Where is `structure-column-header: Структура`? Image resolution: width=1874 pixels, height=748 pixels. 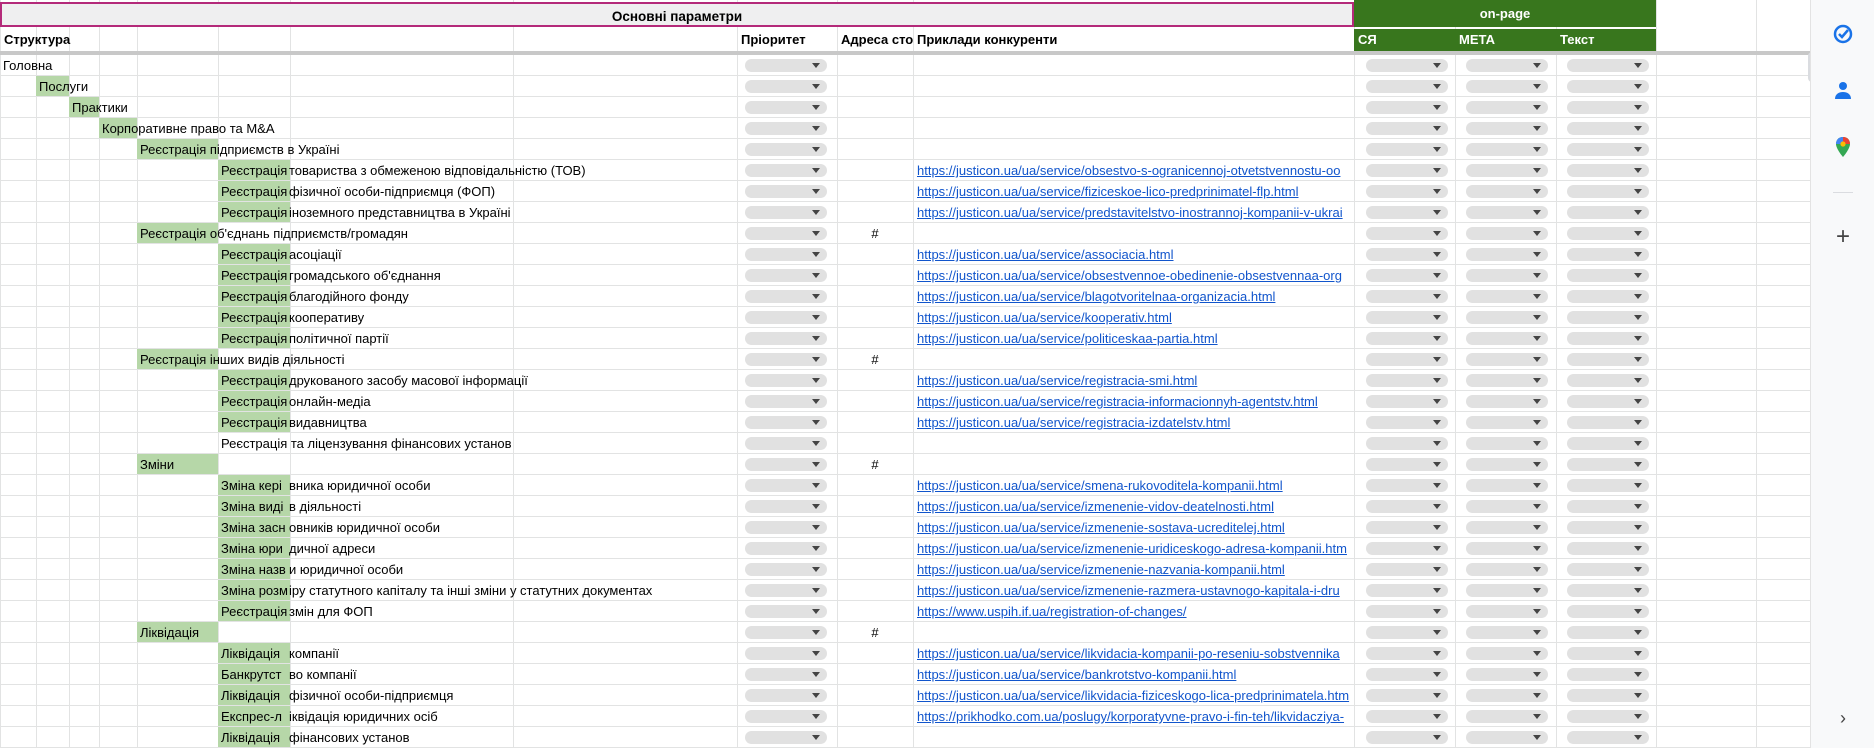
structure-column-header: Структура is located at coordinates (370, 40).